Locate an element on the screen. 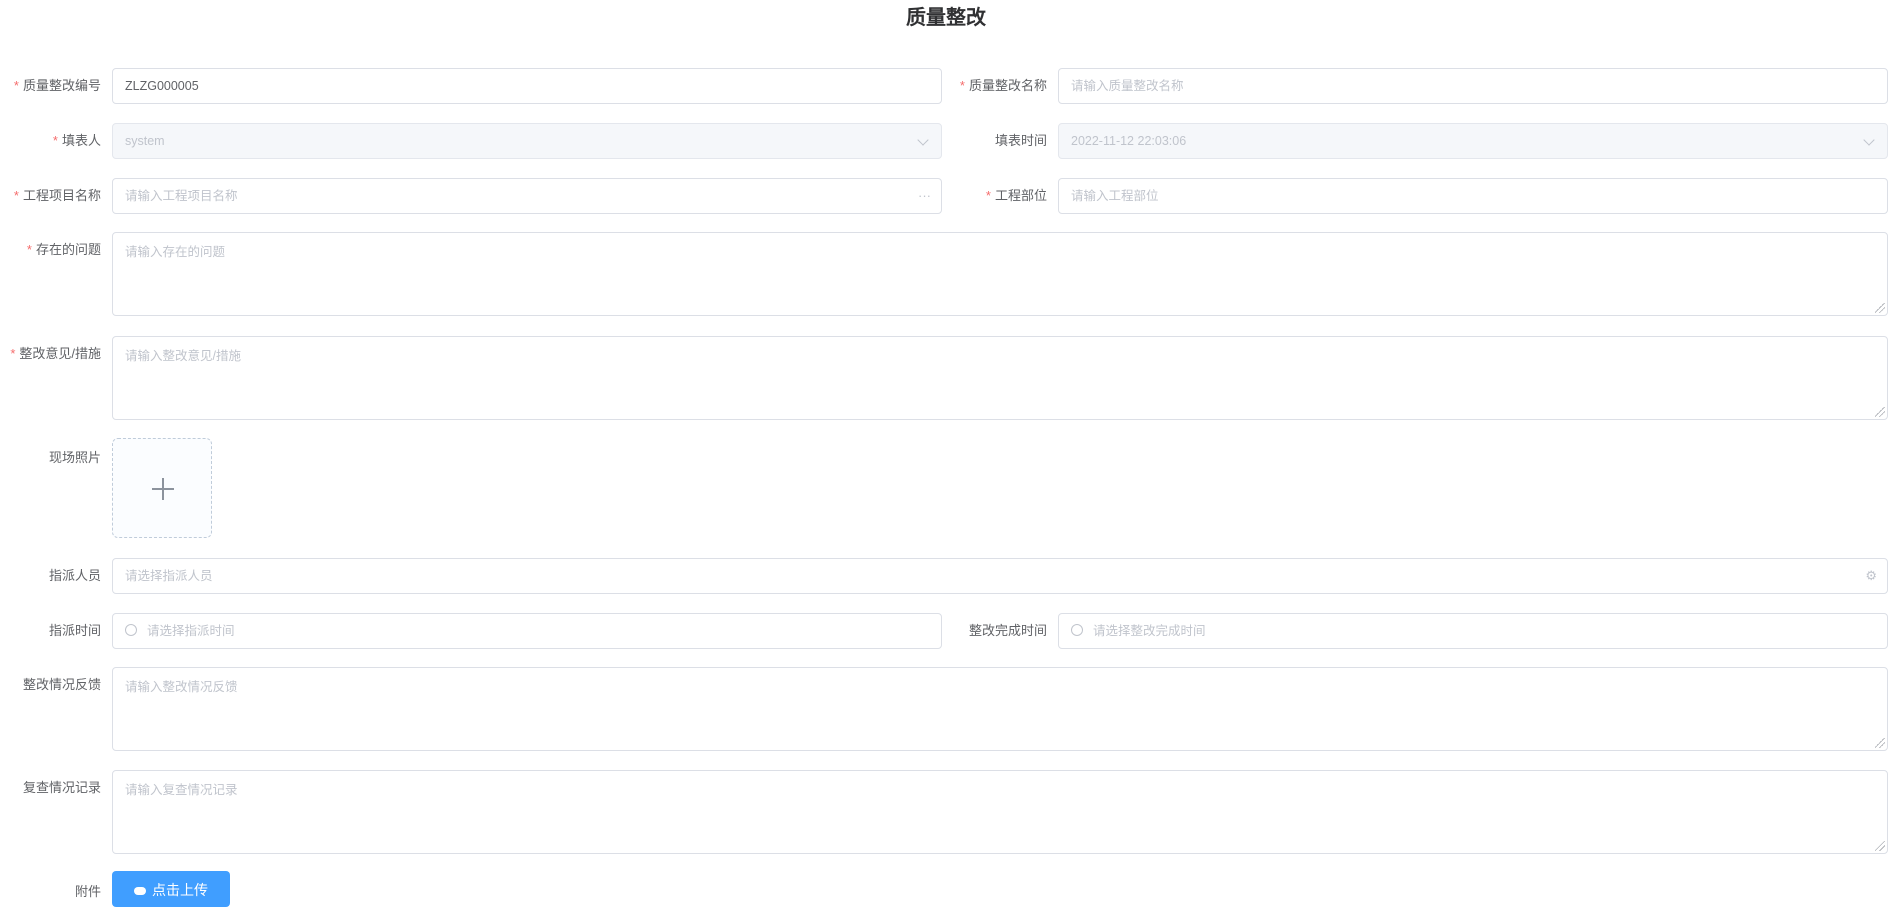 This screenshot has height=910, width=1892. filler-label: * 填表人 is located at coordinates (50, 141).